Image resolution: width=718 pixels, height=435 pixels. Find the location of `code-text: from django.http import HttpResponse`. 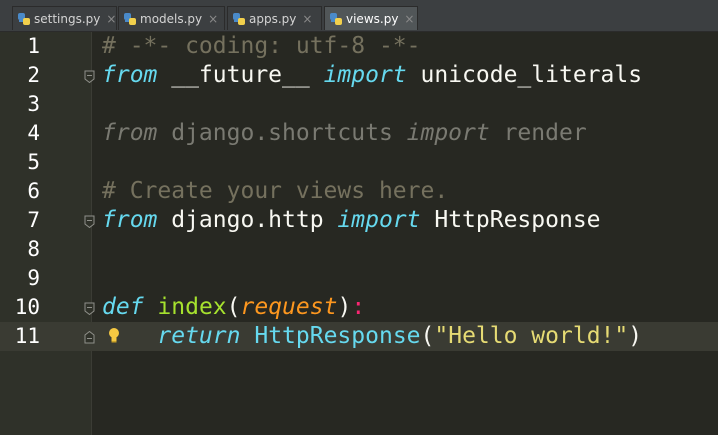

code-text: from django.http import HttpResponse is located at coordinates (351, 220).